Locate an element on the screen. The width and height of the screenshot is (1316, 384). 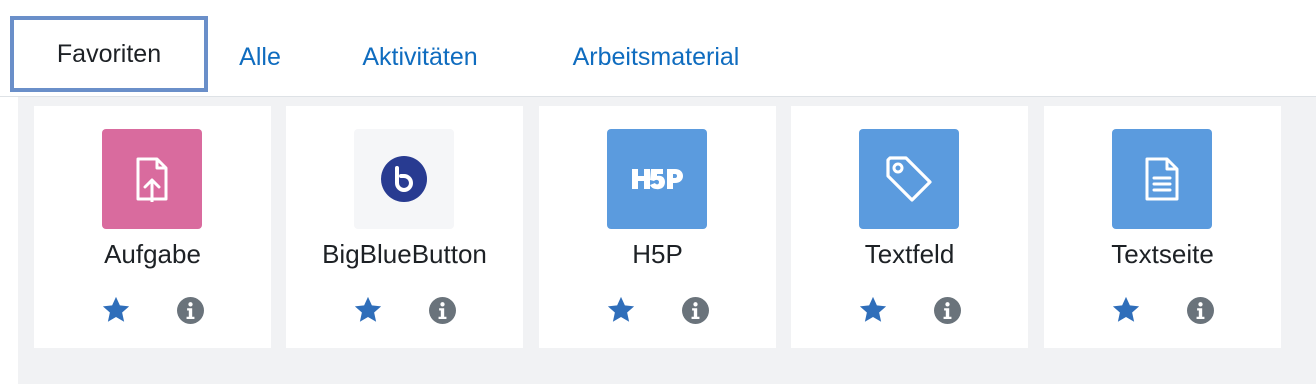
tab-favoriten: Favoriten is located at coordinates (109, 54).